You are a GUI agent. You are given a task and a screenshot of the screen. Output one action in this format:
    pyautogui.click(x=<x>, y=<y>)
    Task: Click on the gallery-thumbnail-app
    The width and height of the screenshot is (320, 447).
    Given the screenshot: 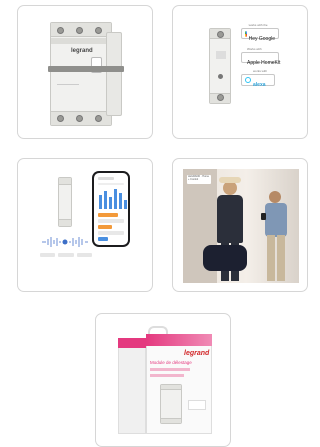 What is the action you would take?
    pyautogui.click(x=85, y=225)
    